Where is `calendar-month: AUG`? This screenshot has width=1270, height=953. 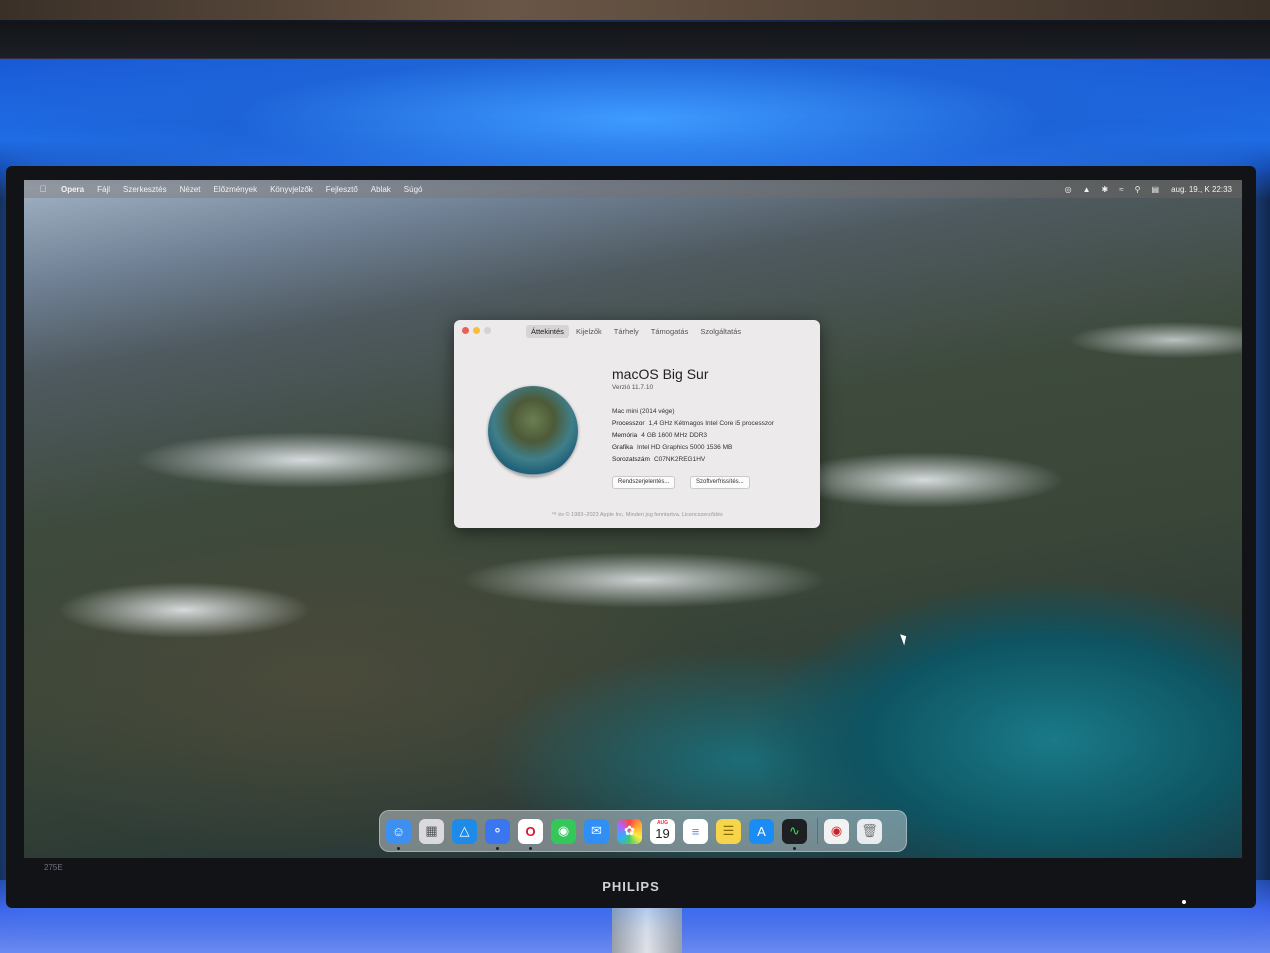
calendar-month: AUG is located at coordinates (662, 822).